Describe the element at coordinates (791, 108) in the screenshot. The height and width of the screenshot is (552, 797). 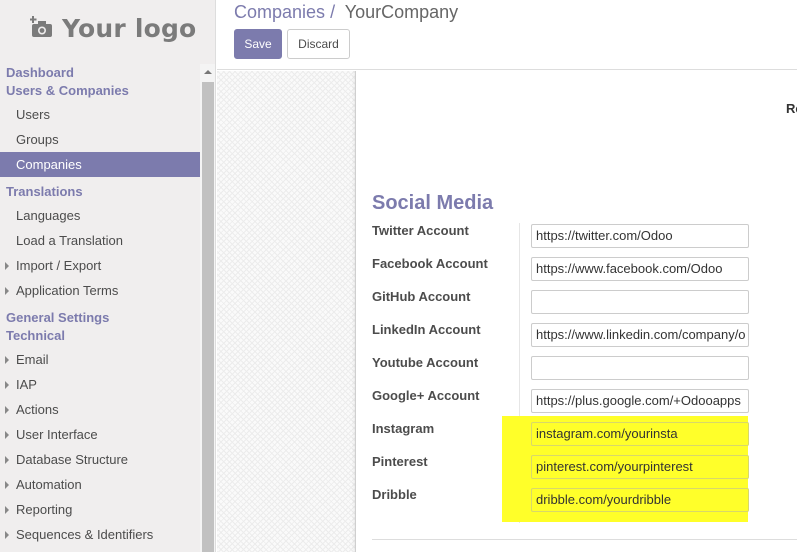
I see `truncated-label: Re` at that location.